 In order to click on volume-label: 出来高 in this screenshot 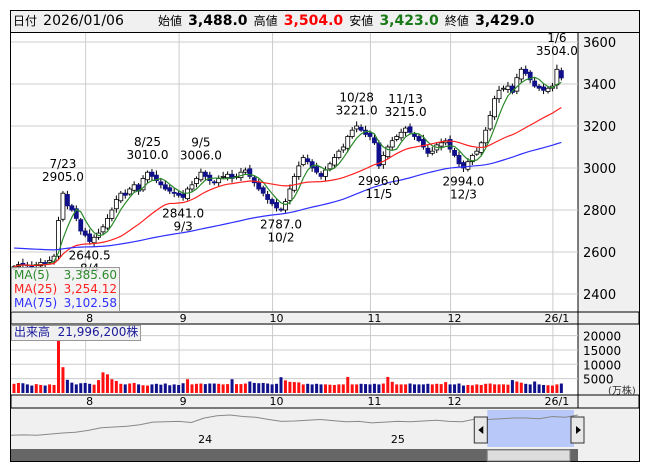, I will do `click(32, 332)`.